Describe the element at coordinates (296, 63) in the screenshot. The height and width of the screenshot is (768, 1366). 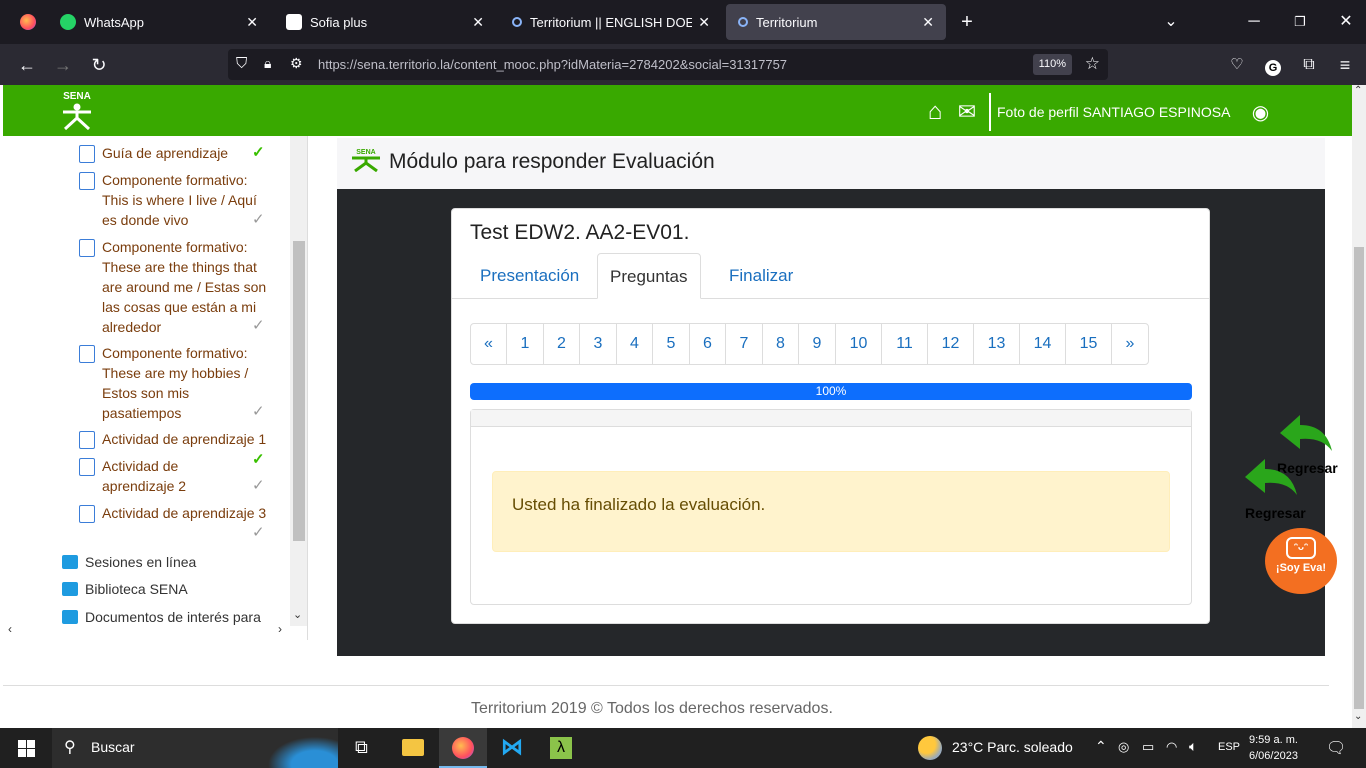
I see `permissions-icon: ⚙` at that location.